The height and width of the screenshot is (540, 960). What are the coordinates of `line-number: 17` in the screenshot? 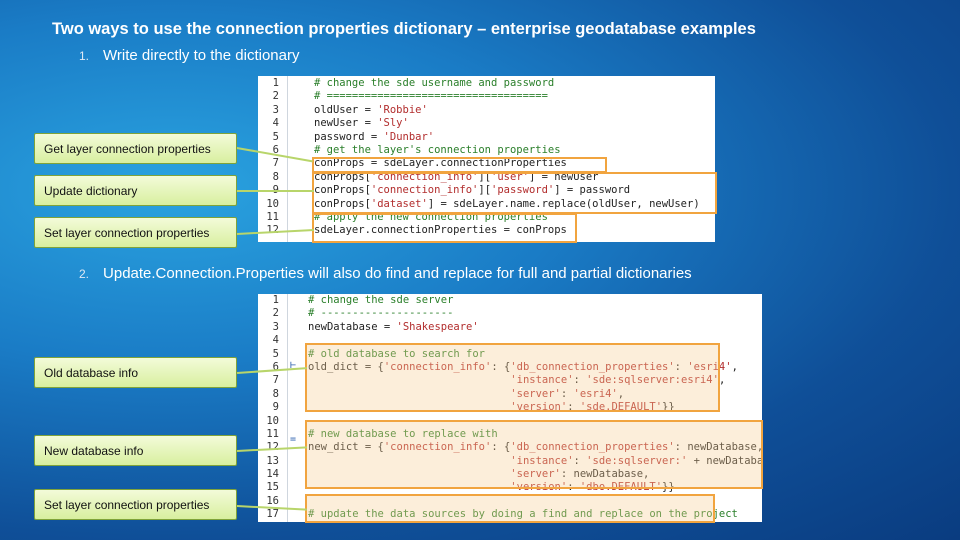 It's located at (272, 514).